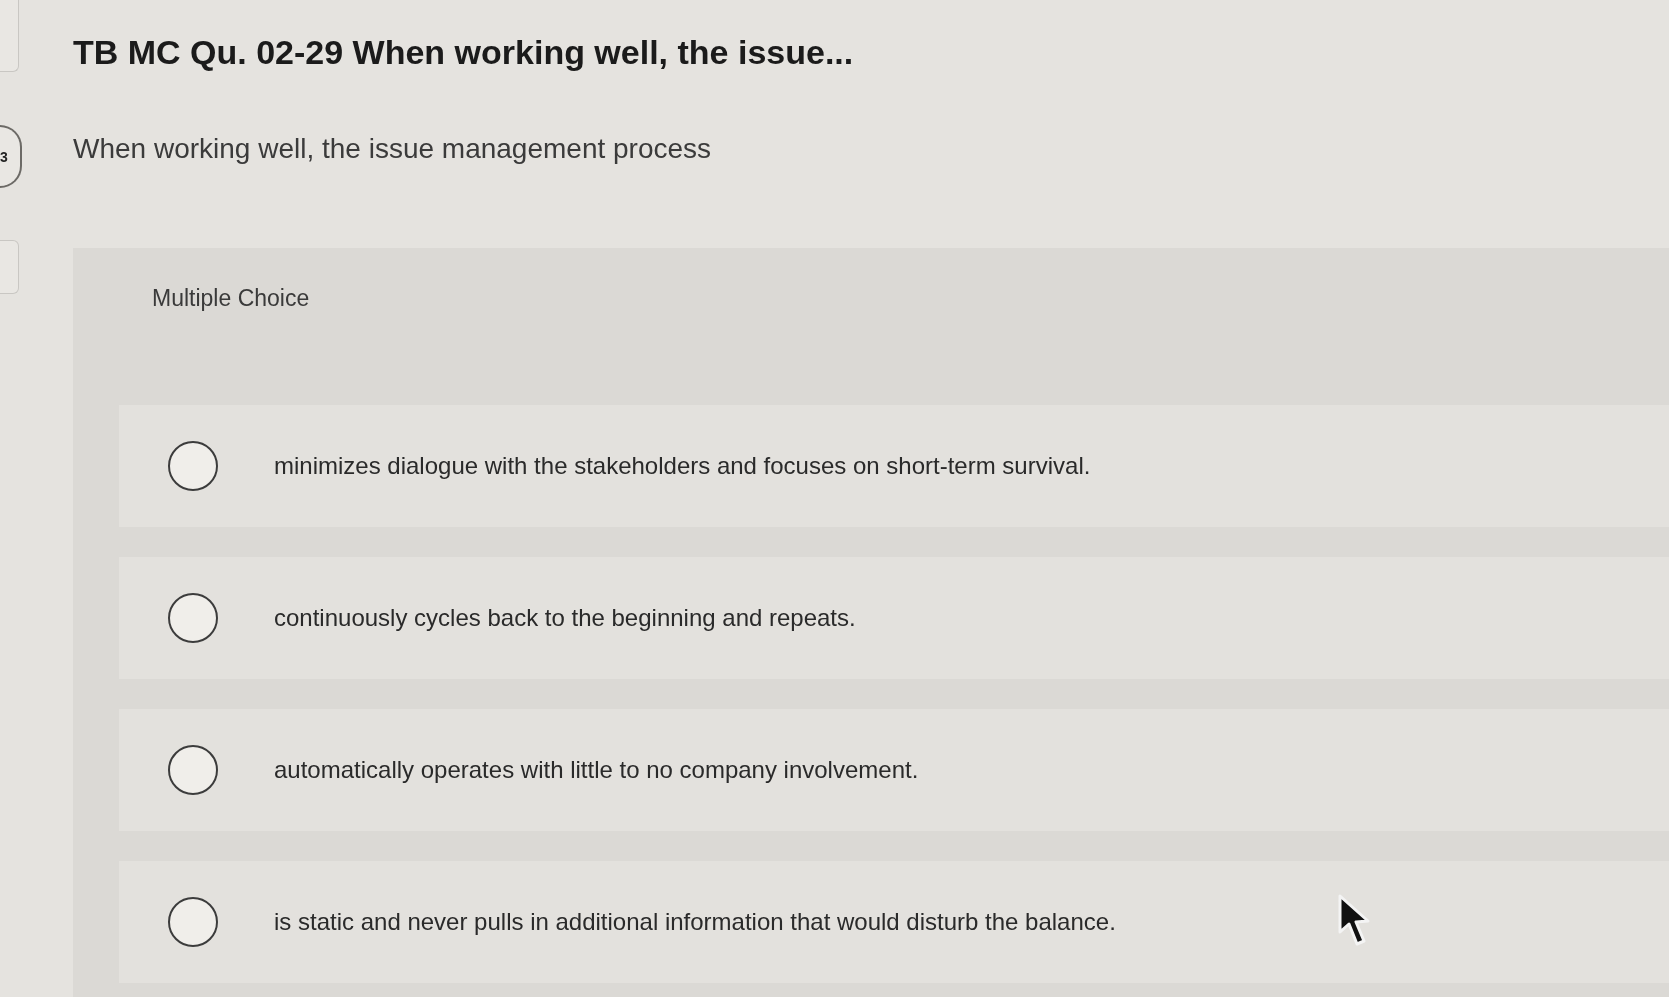 The height and width of the screenshot is (997, 1669). I want to click on option-text: is static and never pulls in additional information that would disturb the balance., so click(695, 922).